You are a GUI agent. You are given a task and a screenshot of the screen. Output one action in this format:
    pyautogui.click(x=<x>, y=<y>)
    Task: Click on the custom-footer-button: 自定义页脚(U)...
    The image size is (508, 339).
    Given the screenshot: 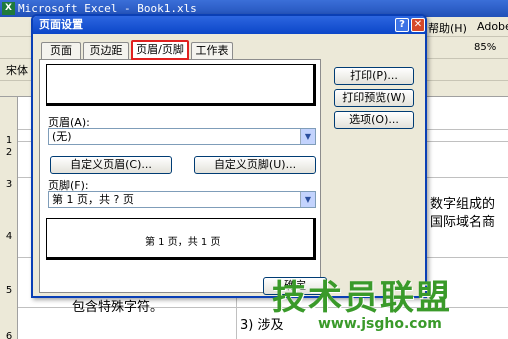 What is the action you would take?
    pyautogui.click(x=255, y=165)
    